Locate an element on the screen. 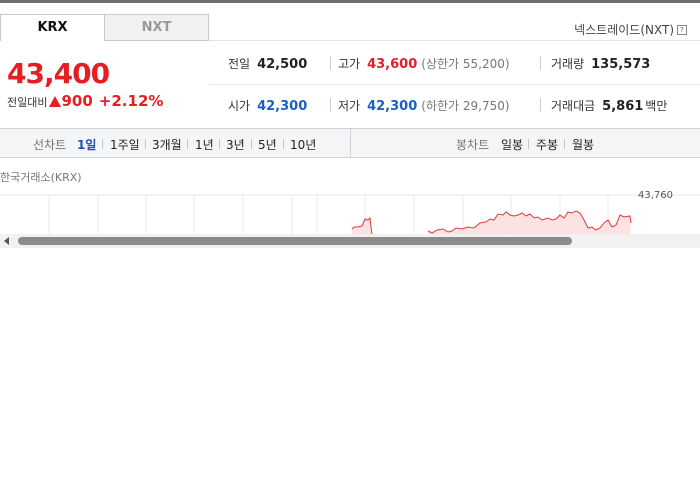  chart-source: 한국거래소(KRX) is located at coordinates (41, 177).